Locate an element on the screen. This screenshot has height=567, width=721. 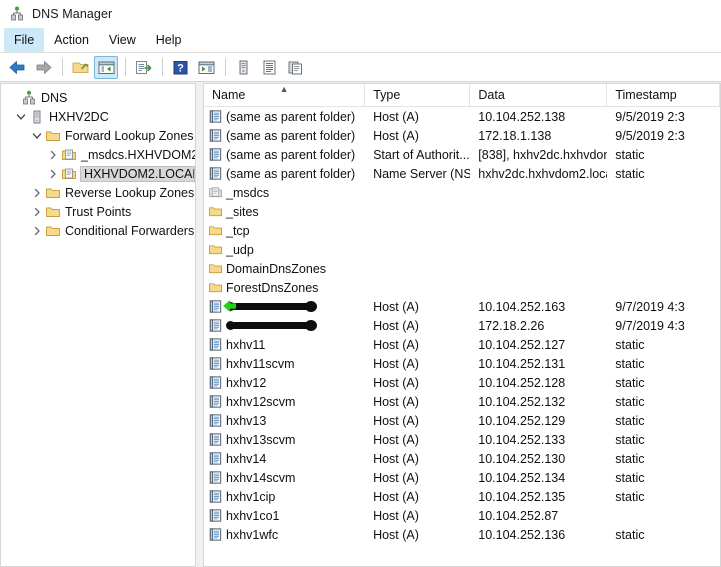
table-row: hxhv12 Host (A) 10.104.252.128 static is located at coordinates (462, 382).